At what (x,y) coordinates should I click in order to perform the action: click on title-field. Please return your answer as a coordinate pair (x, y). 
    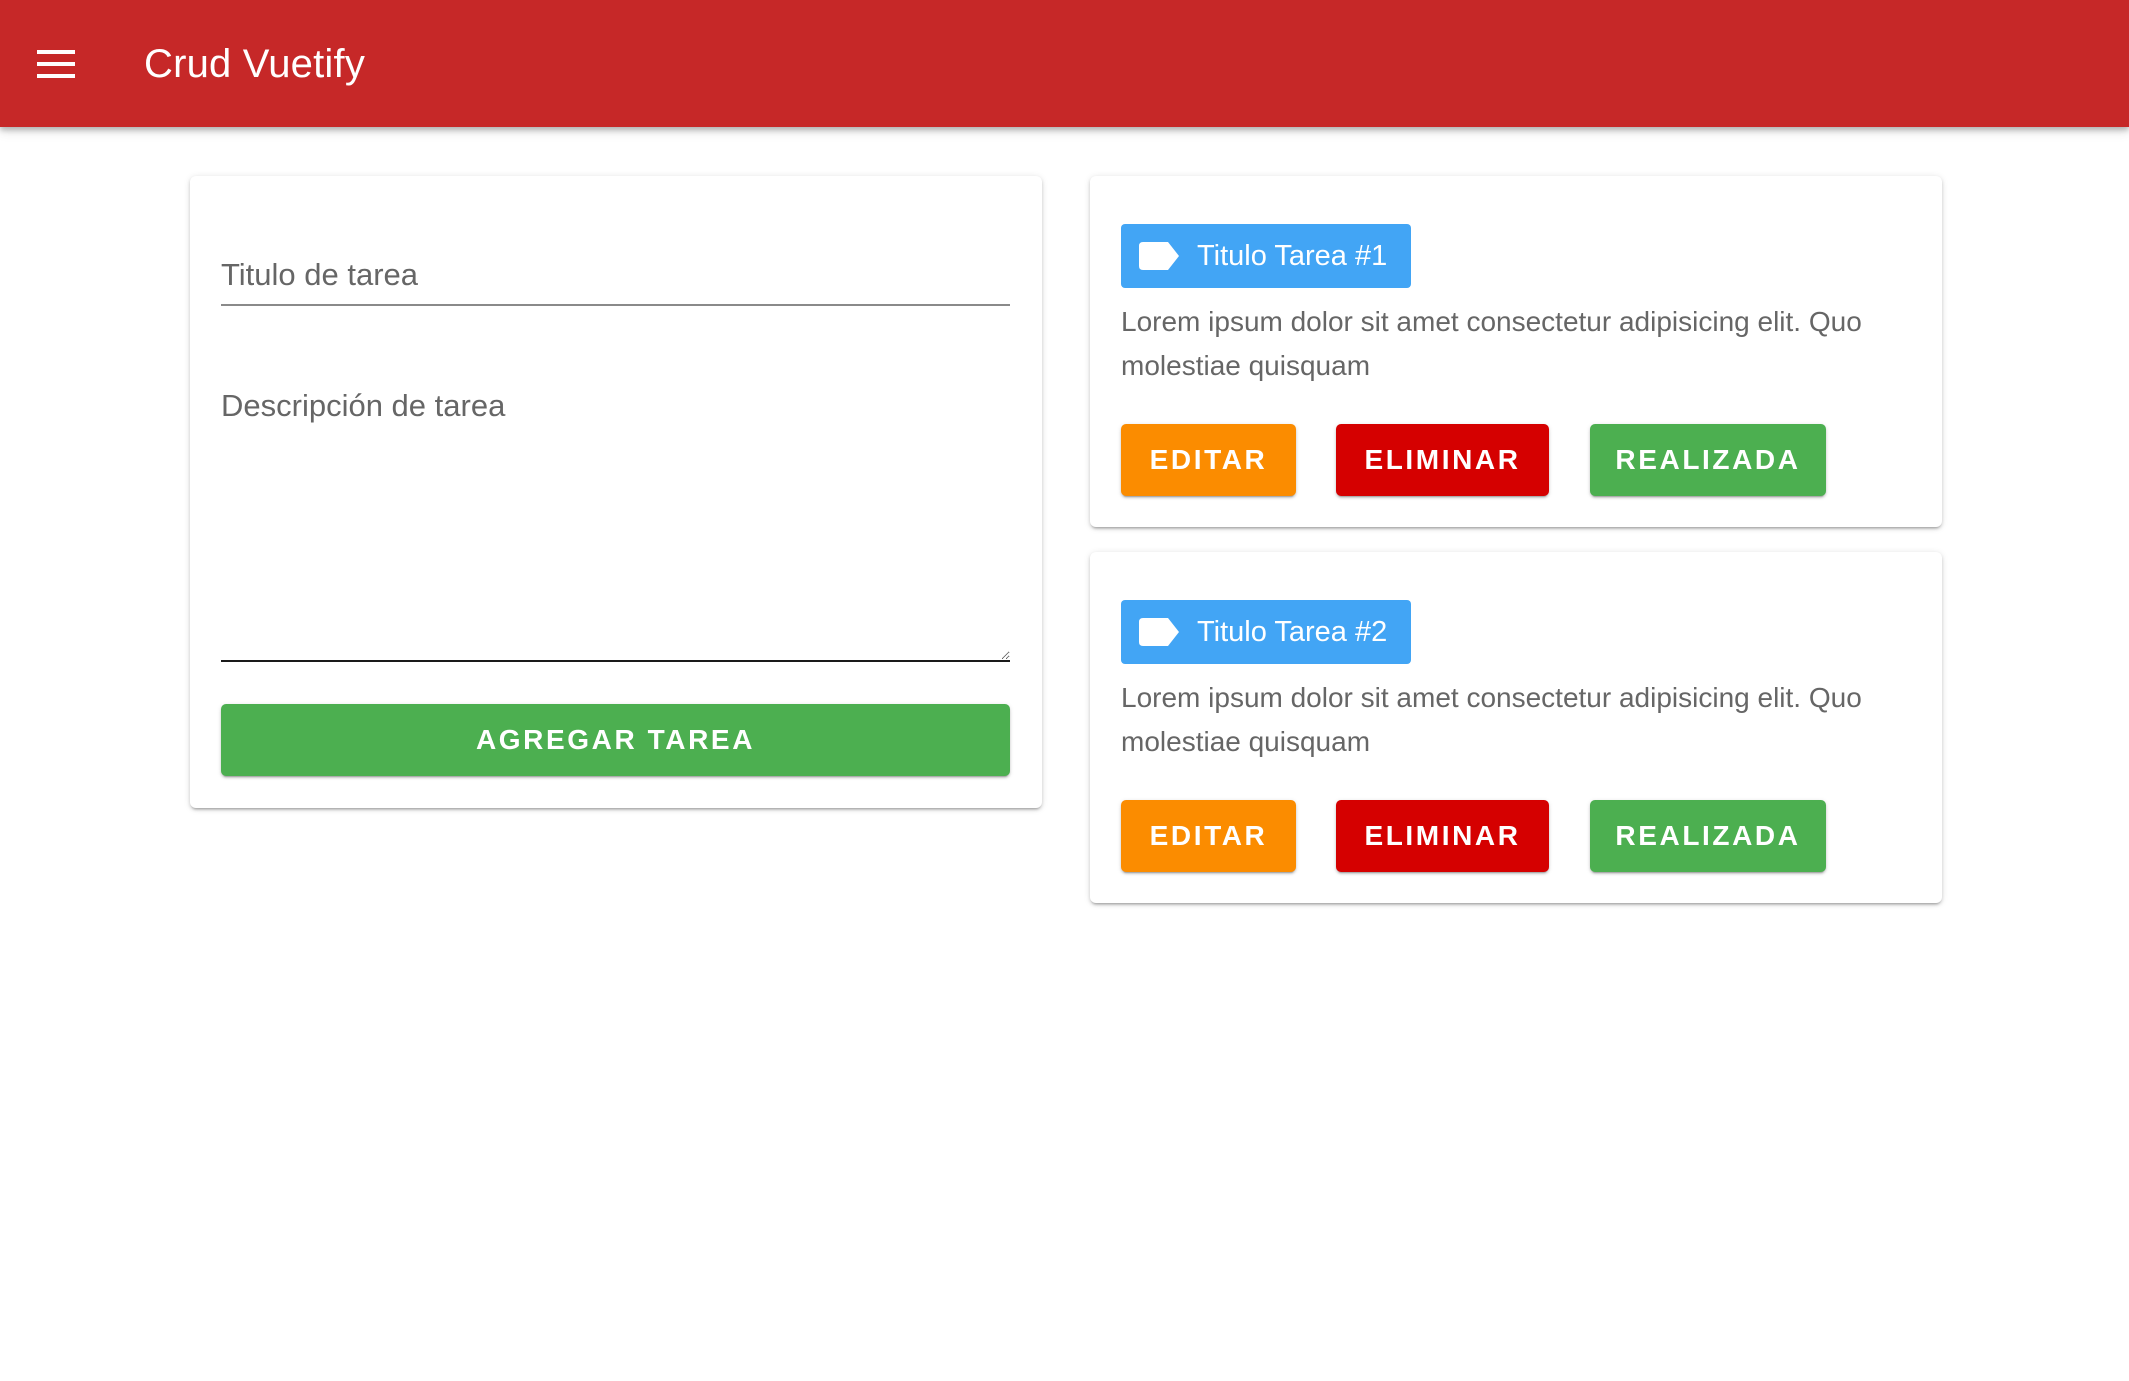
    Looking at the image, I should click on (615, 276).